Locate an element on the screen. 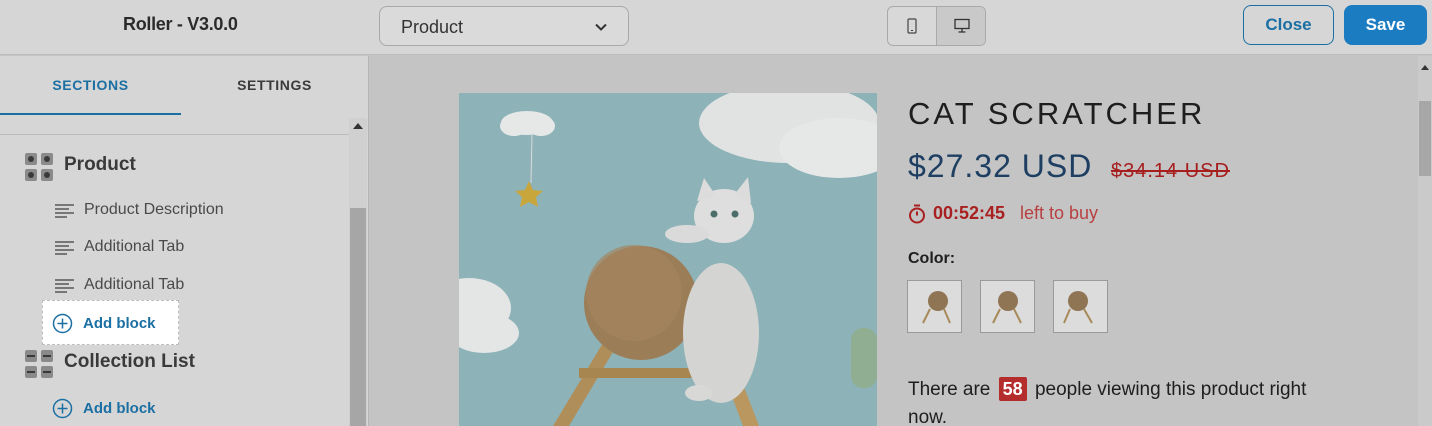 The image size is (1432, 426). viewers-count-badge: 58 is located at coordinates (1012, 389).